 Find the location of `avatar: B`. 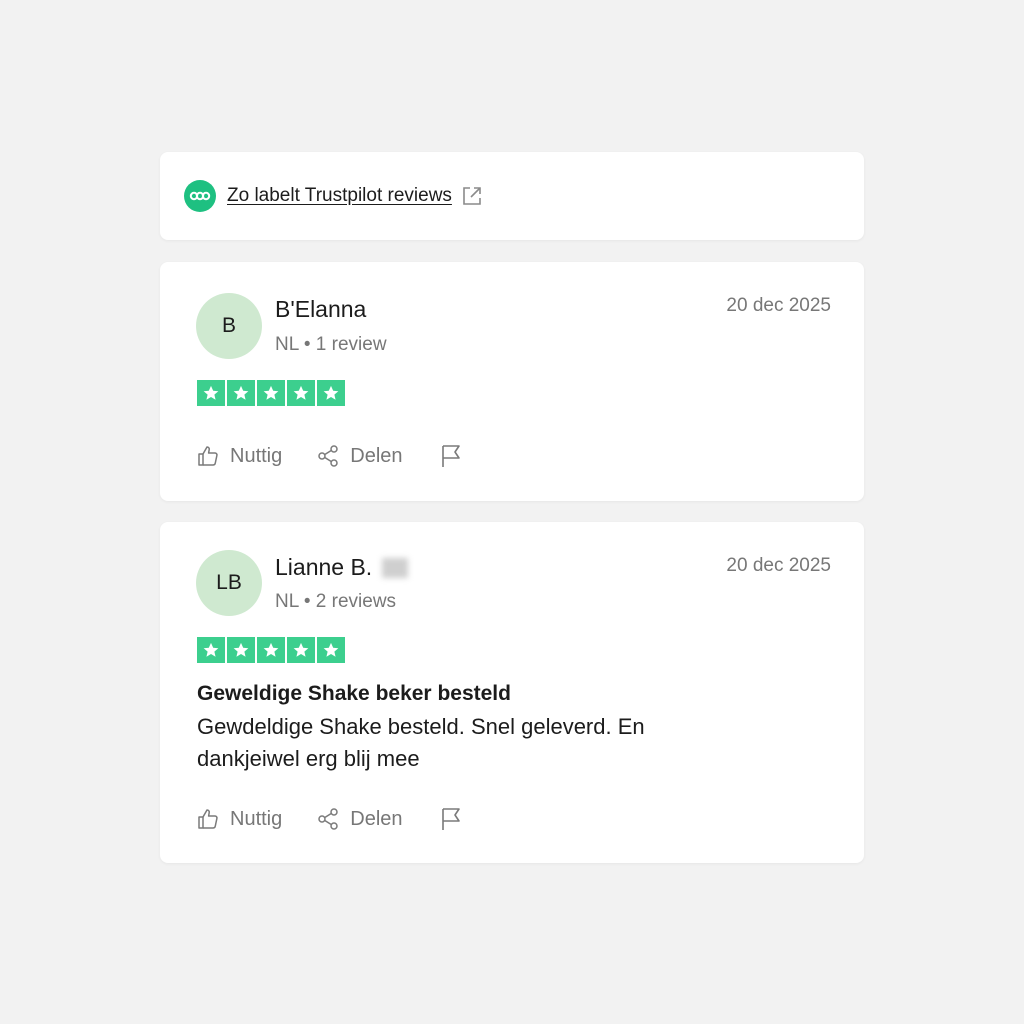

avatar: B is located at coordinates (229, 326).